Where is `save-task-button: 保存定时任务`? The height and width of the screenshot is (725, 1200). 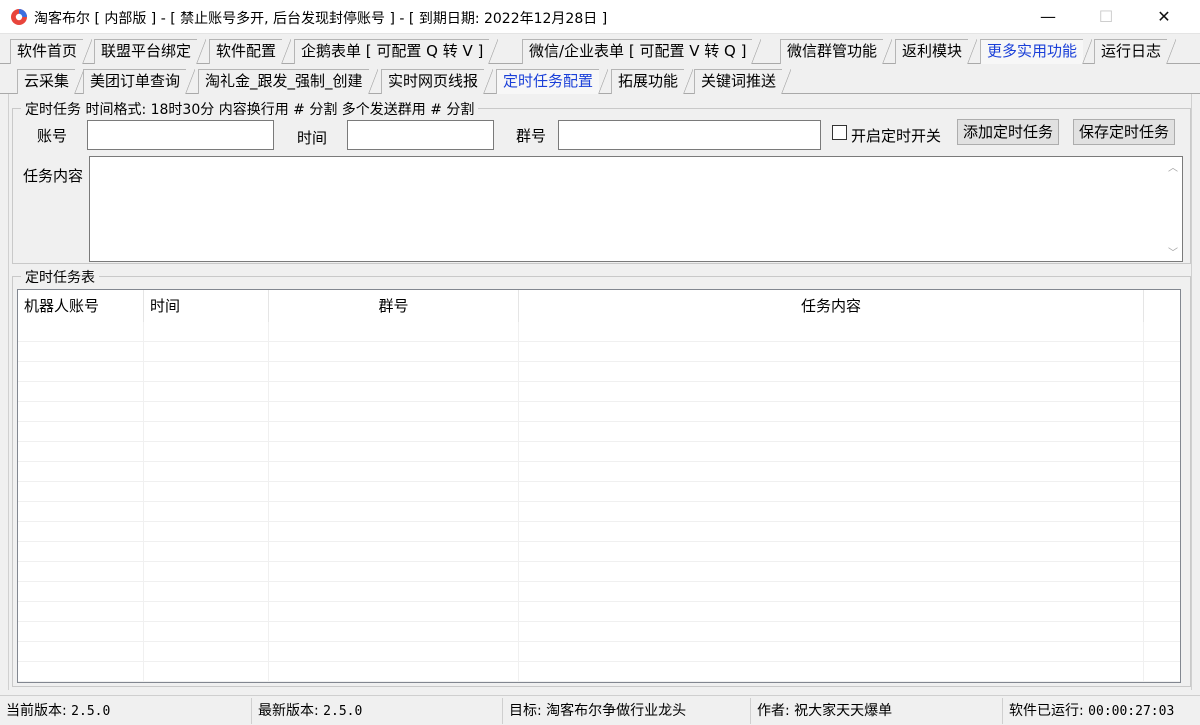
save-task-button: 保存定时任务 is located at coordinates (1124, 132).